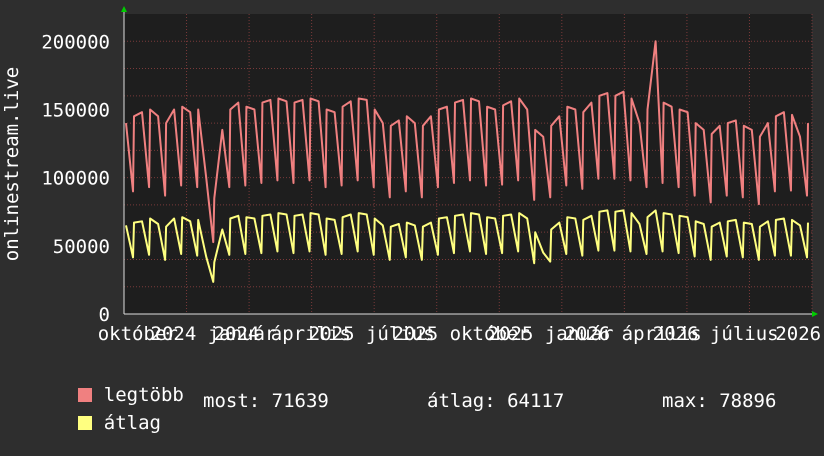 This screenshot has width=824, height=456. I want to click on y-tick-label: 100000, so click(75, 179).